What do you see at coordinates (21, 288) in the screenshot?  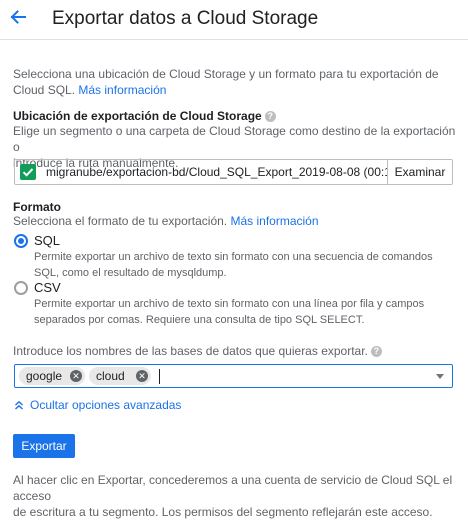 I see `radio-csv` at bounding box center [21, 288].